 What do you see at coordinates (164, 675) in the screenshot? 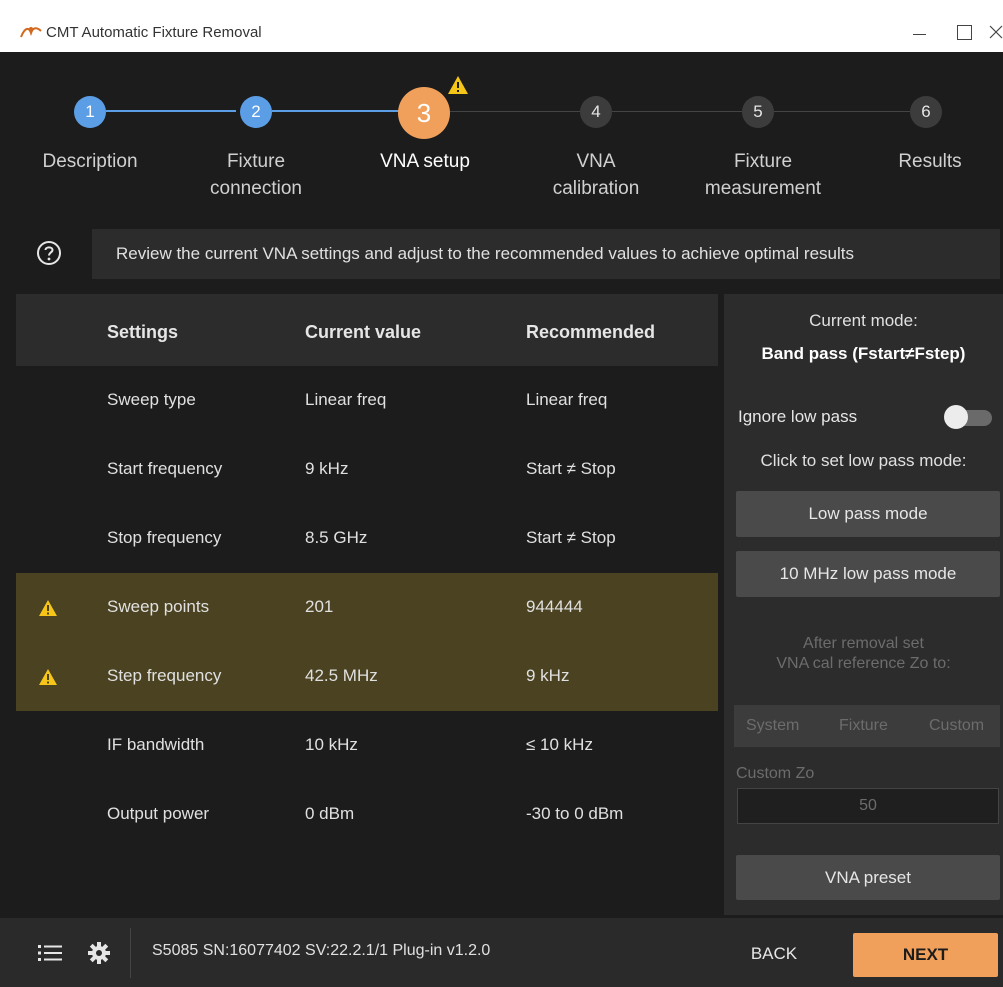
I see `setting-name: Step frequency` at bounding box center [164, 675].